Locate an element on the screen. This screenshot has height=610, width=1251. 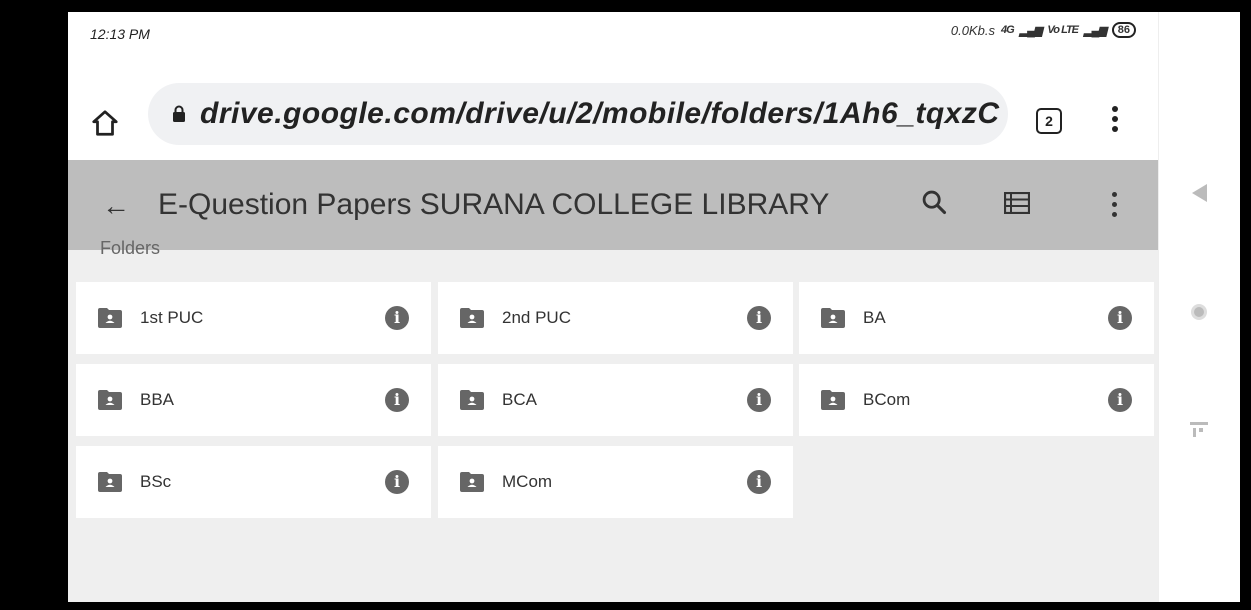
list-view-icon is located at coordinates (1017, 203).